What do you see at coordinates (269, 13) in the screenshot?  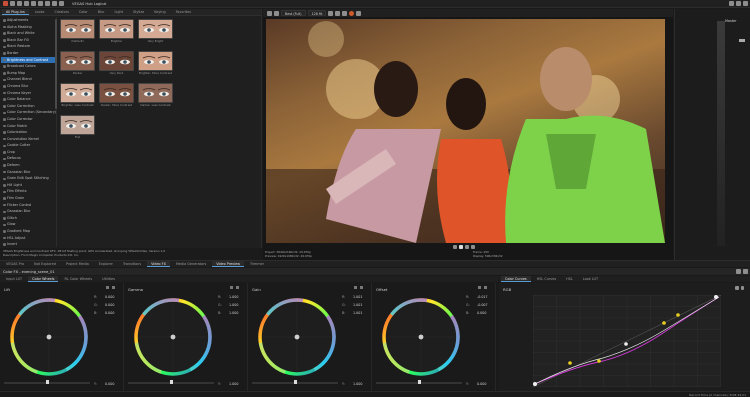 I see `preview-settings-icon` at bounding box center [269, 13].